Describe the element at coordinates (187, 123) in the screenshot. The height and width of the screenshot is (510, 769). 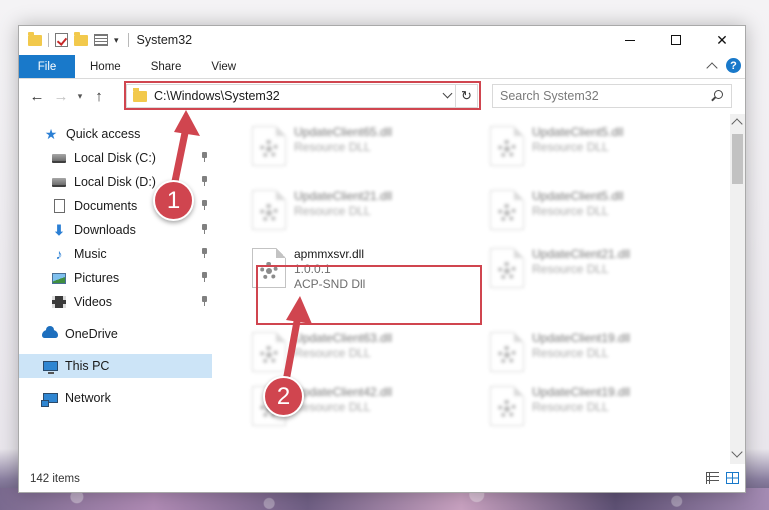
I see `arrow-1-head` at that location.